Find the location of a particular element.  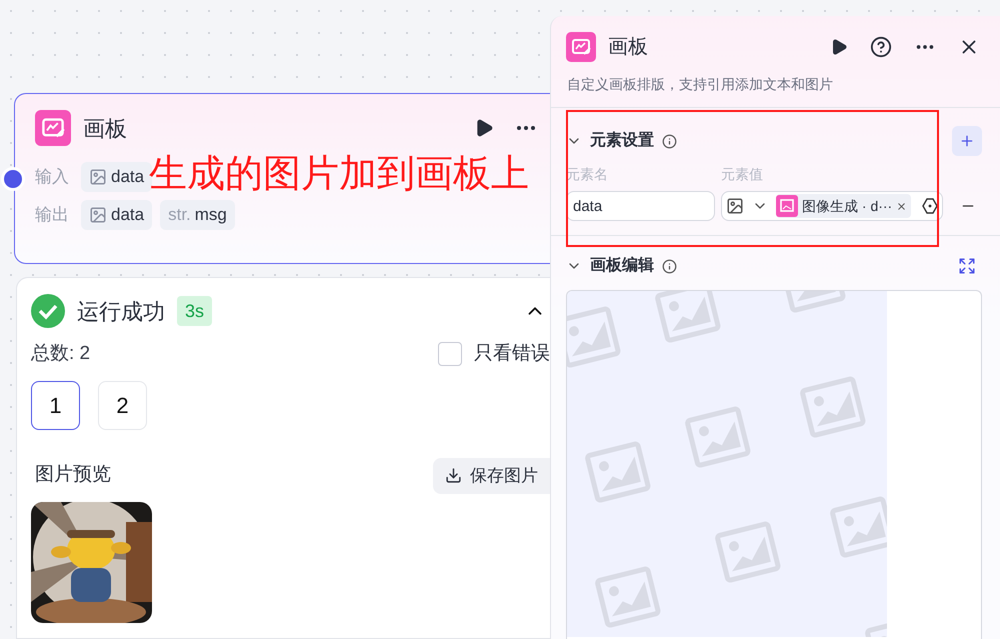

success-check-icon is located at coordinates (48, 311).